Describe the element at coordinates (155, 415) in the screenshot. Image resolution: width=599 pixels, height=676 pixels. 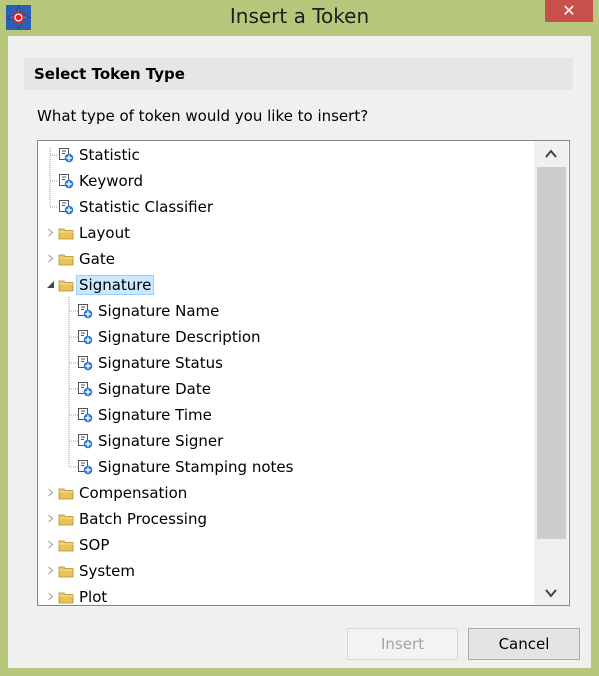
I see `tree-item-label: Signature Time` at that location.